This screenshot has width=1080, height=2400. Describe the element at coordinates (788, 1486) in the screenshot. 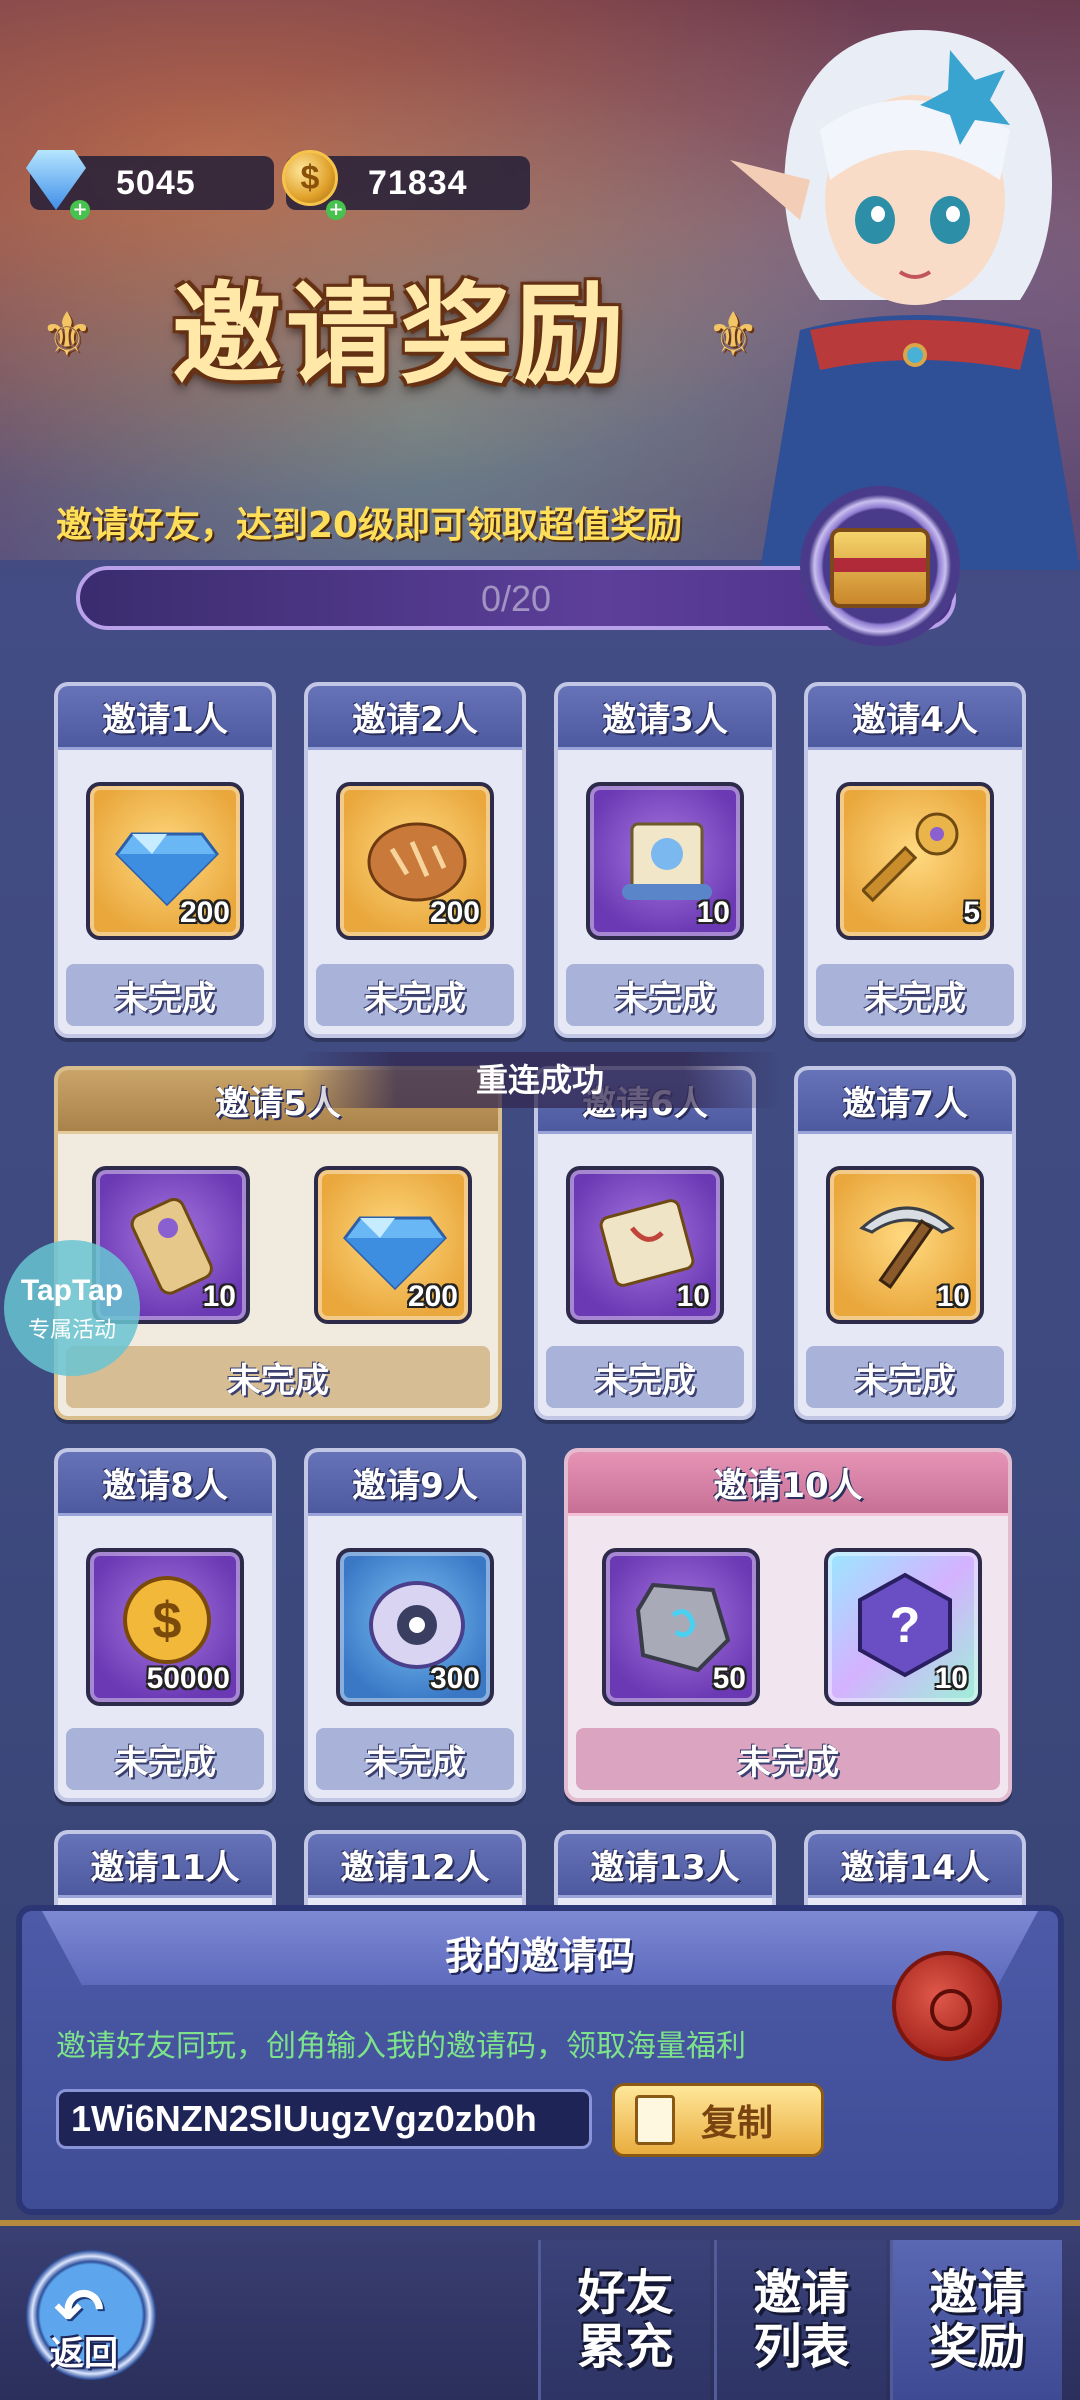

I see `card-title: 邀请10人` at that location.